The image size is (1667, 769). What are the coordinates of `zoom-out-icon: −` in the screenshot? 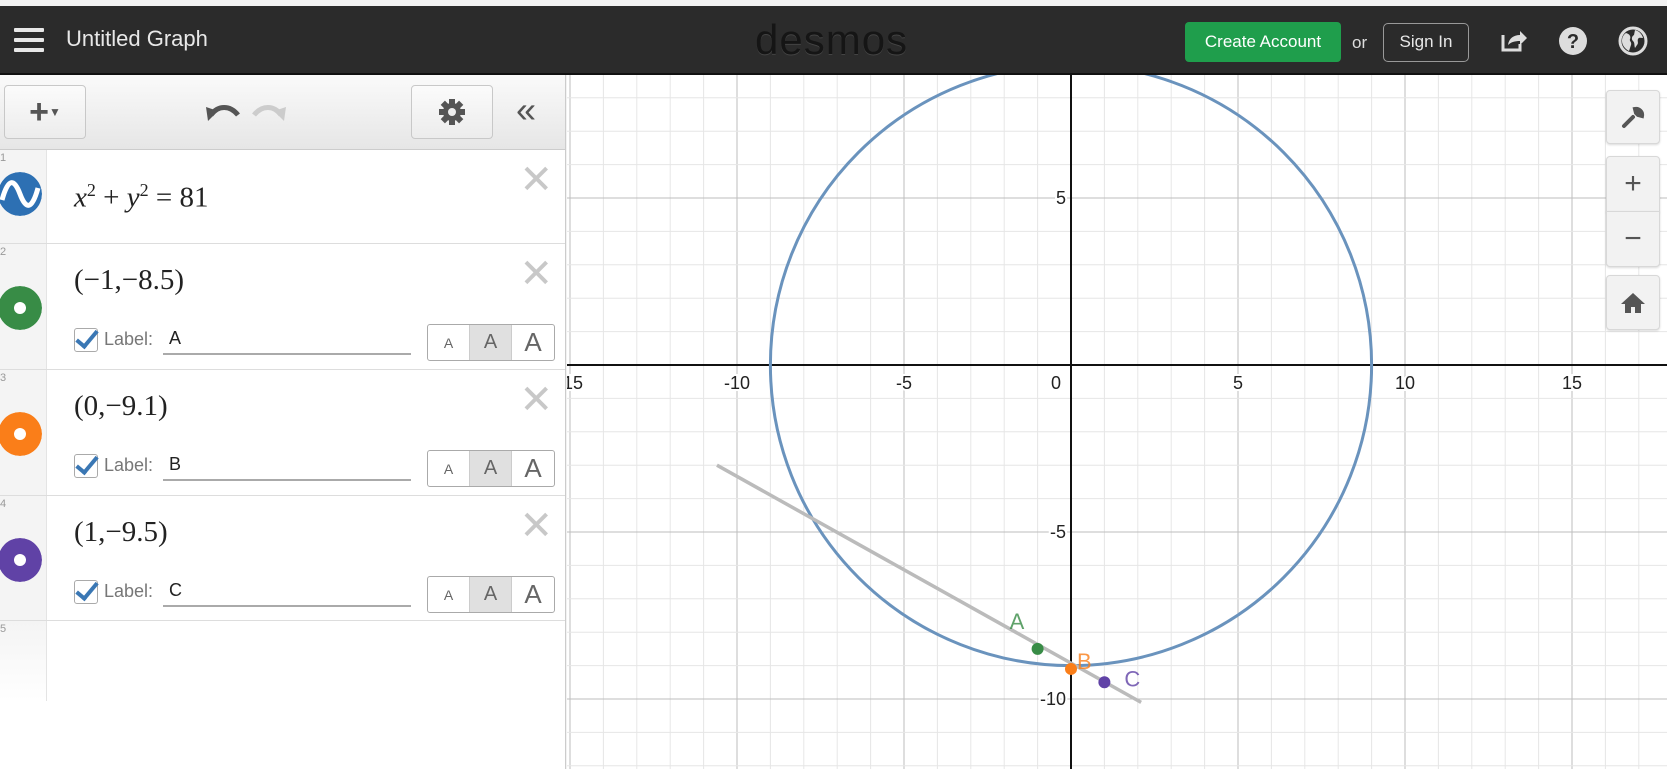 It's located at (1633, 238).